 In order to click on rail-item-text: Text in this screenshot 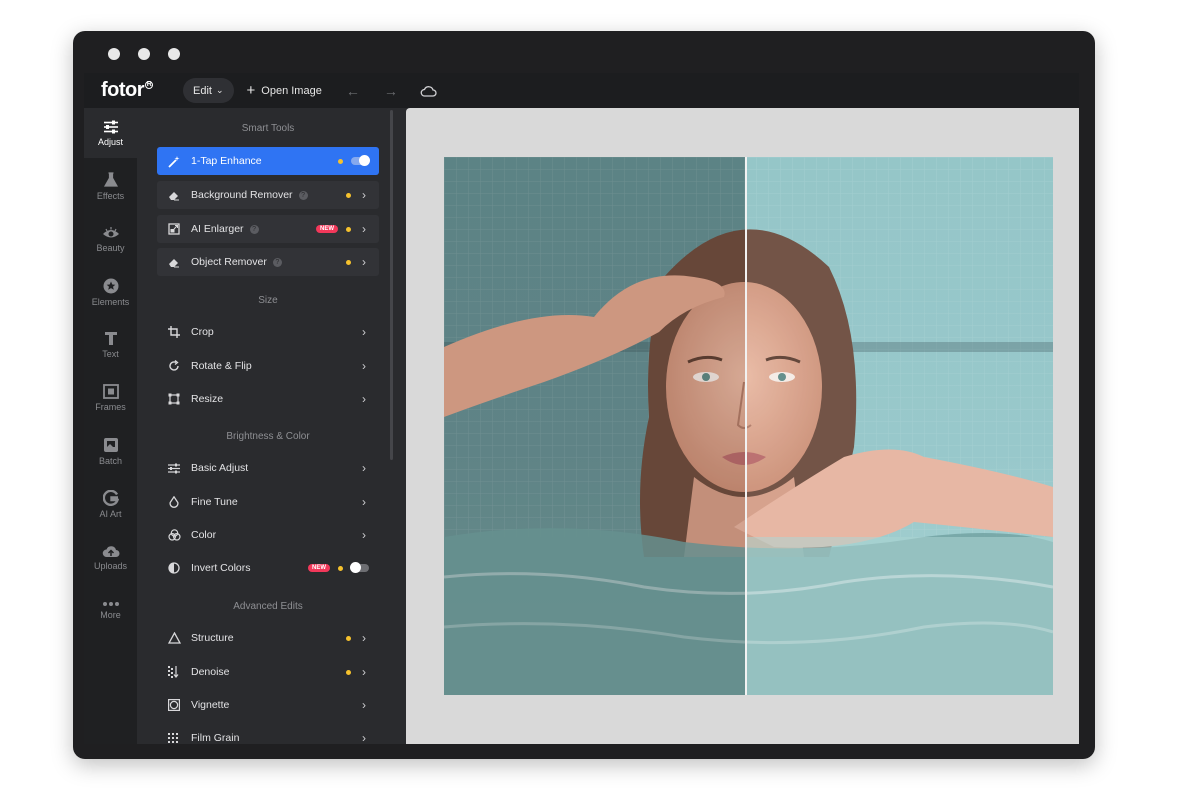, I will do `click(110, 345)`.